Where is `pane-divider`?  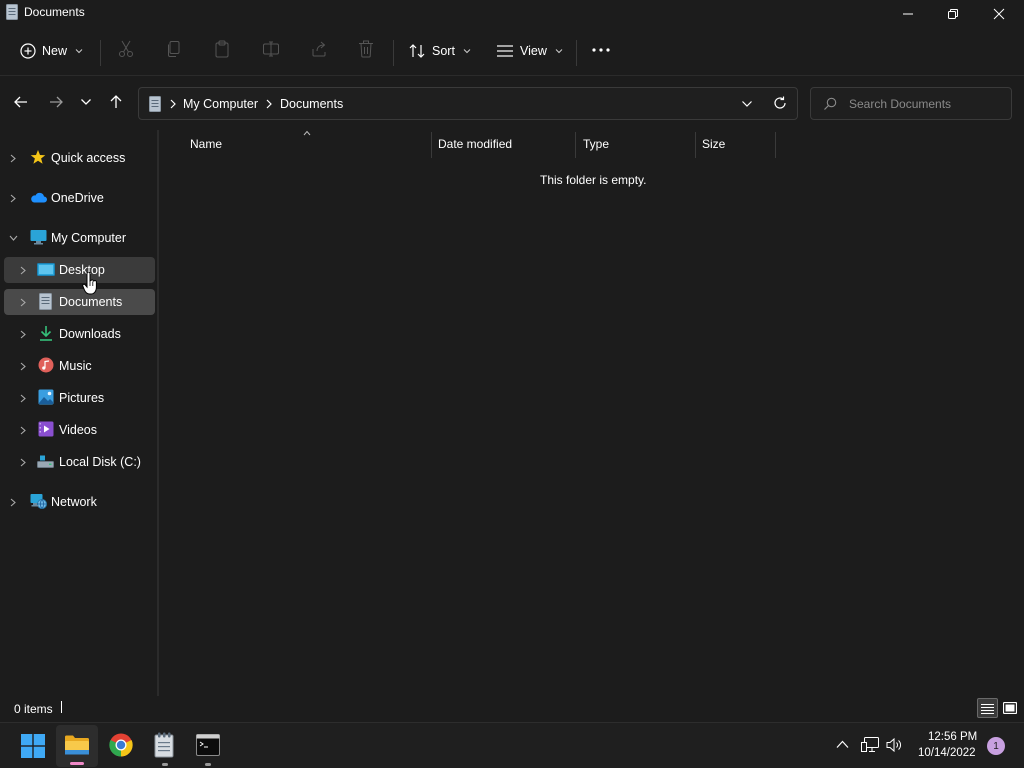 pane-divider is located at coordinates (158, 413).